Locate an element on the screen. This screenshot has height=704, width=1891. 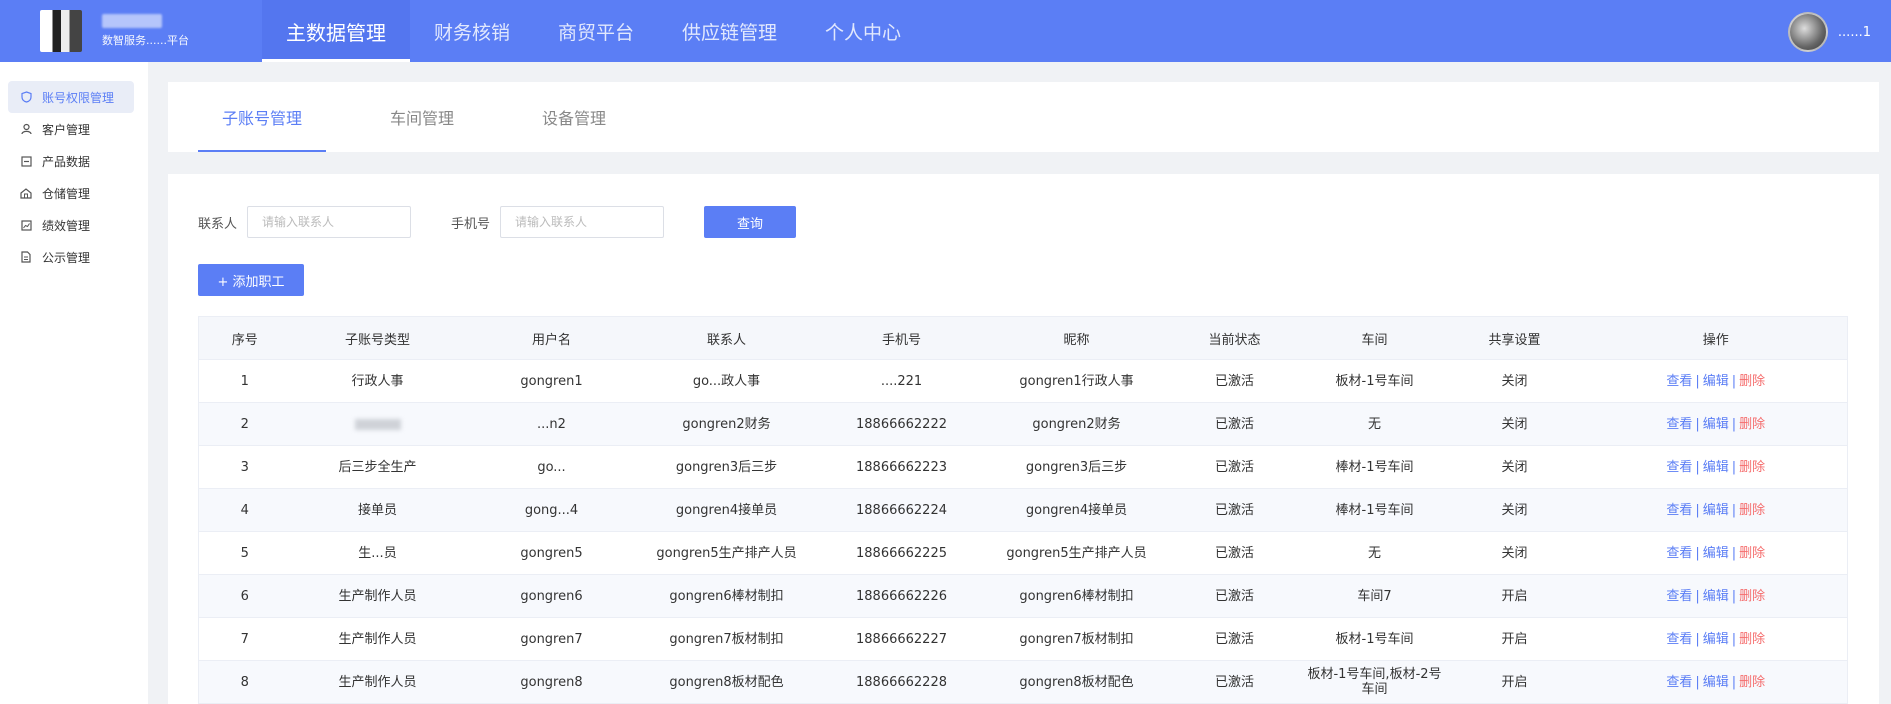
tab-equipment: 设备管理 is located at coordinates (574, 117).